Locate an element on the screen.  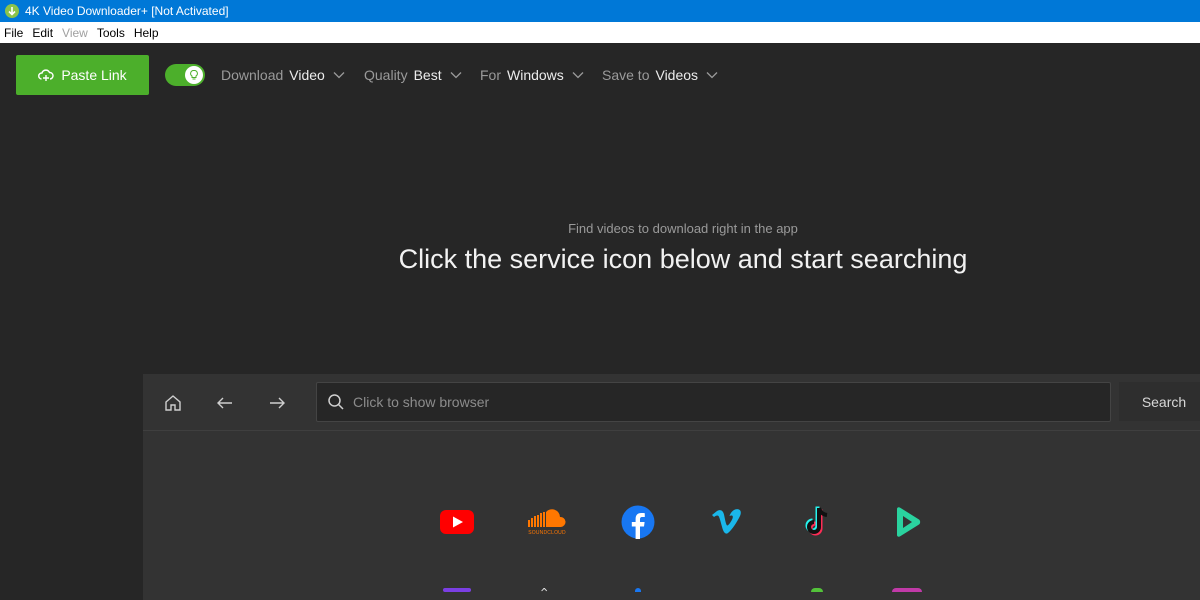
search-icon is located at coordinates (336, 402).